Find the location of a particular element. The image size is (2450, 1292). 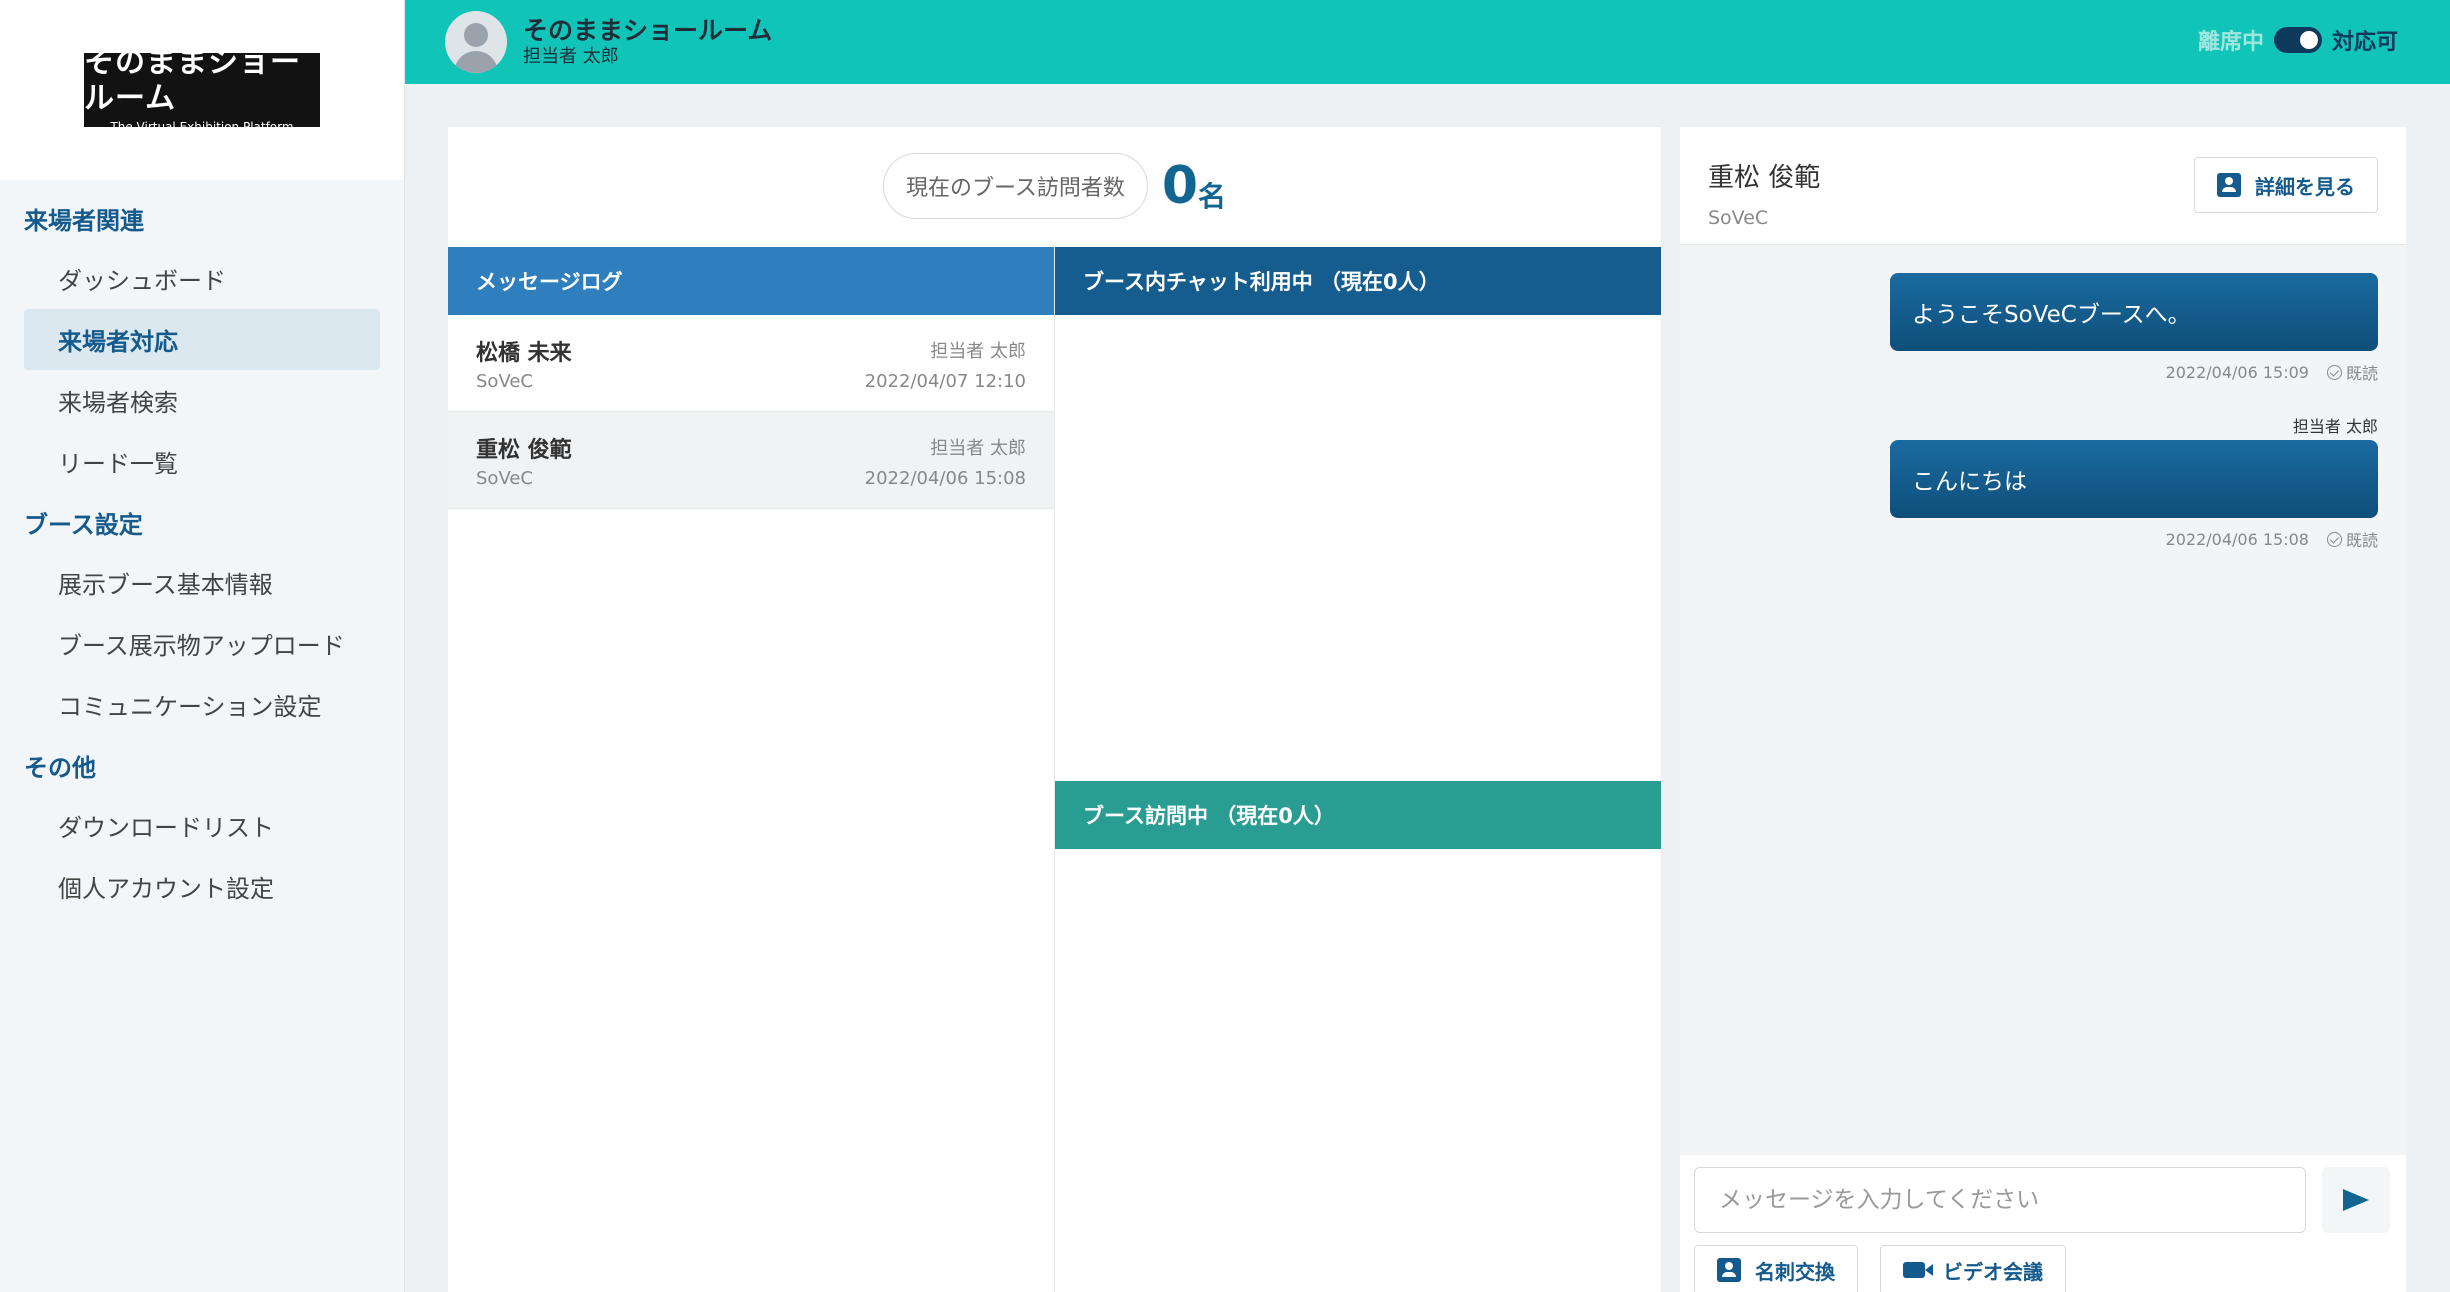

send-button is located at coordinates (2356, 1200).